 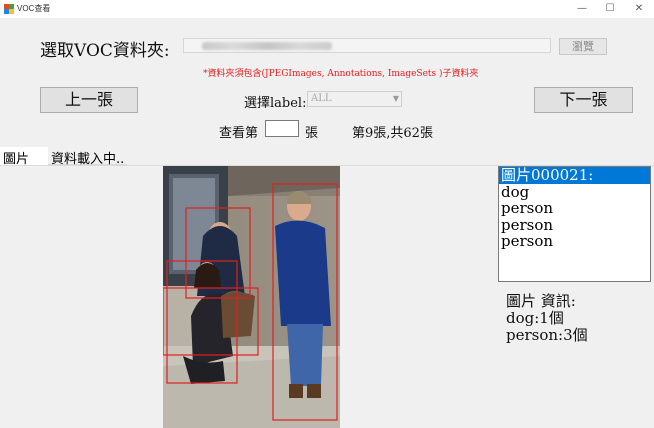 I want to click on next-button: 下一張, so click(x=583, y=100).